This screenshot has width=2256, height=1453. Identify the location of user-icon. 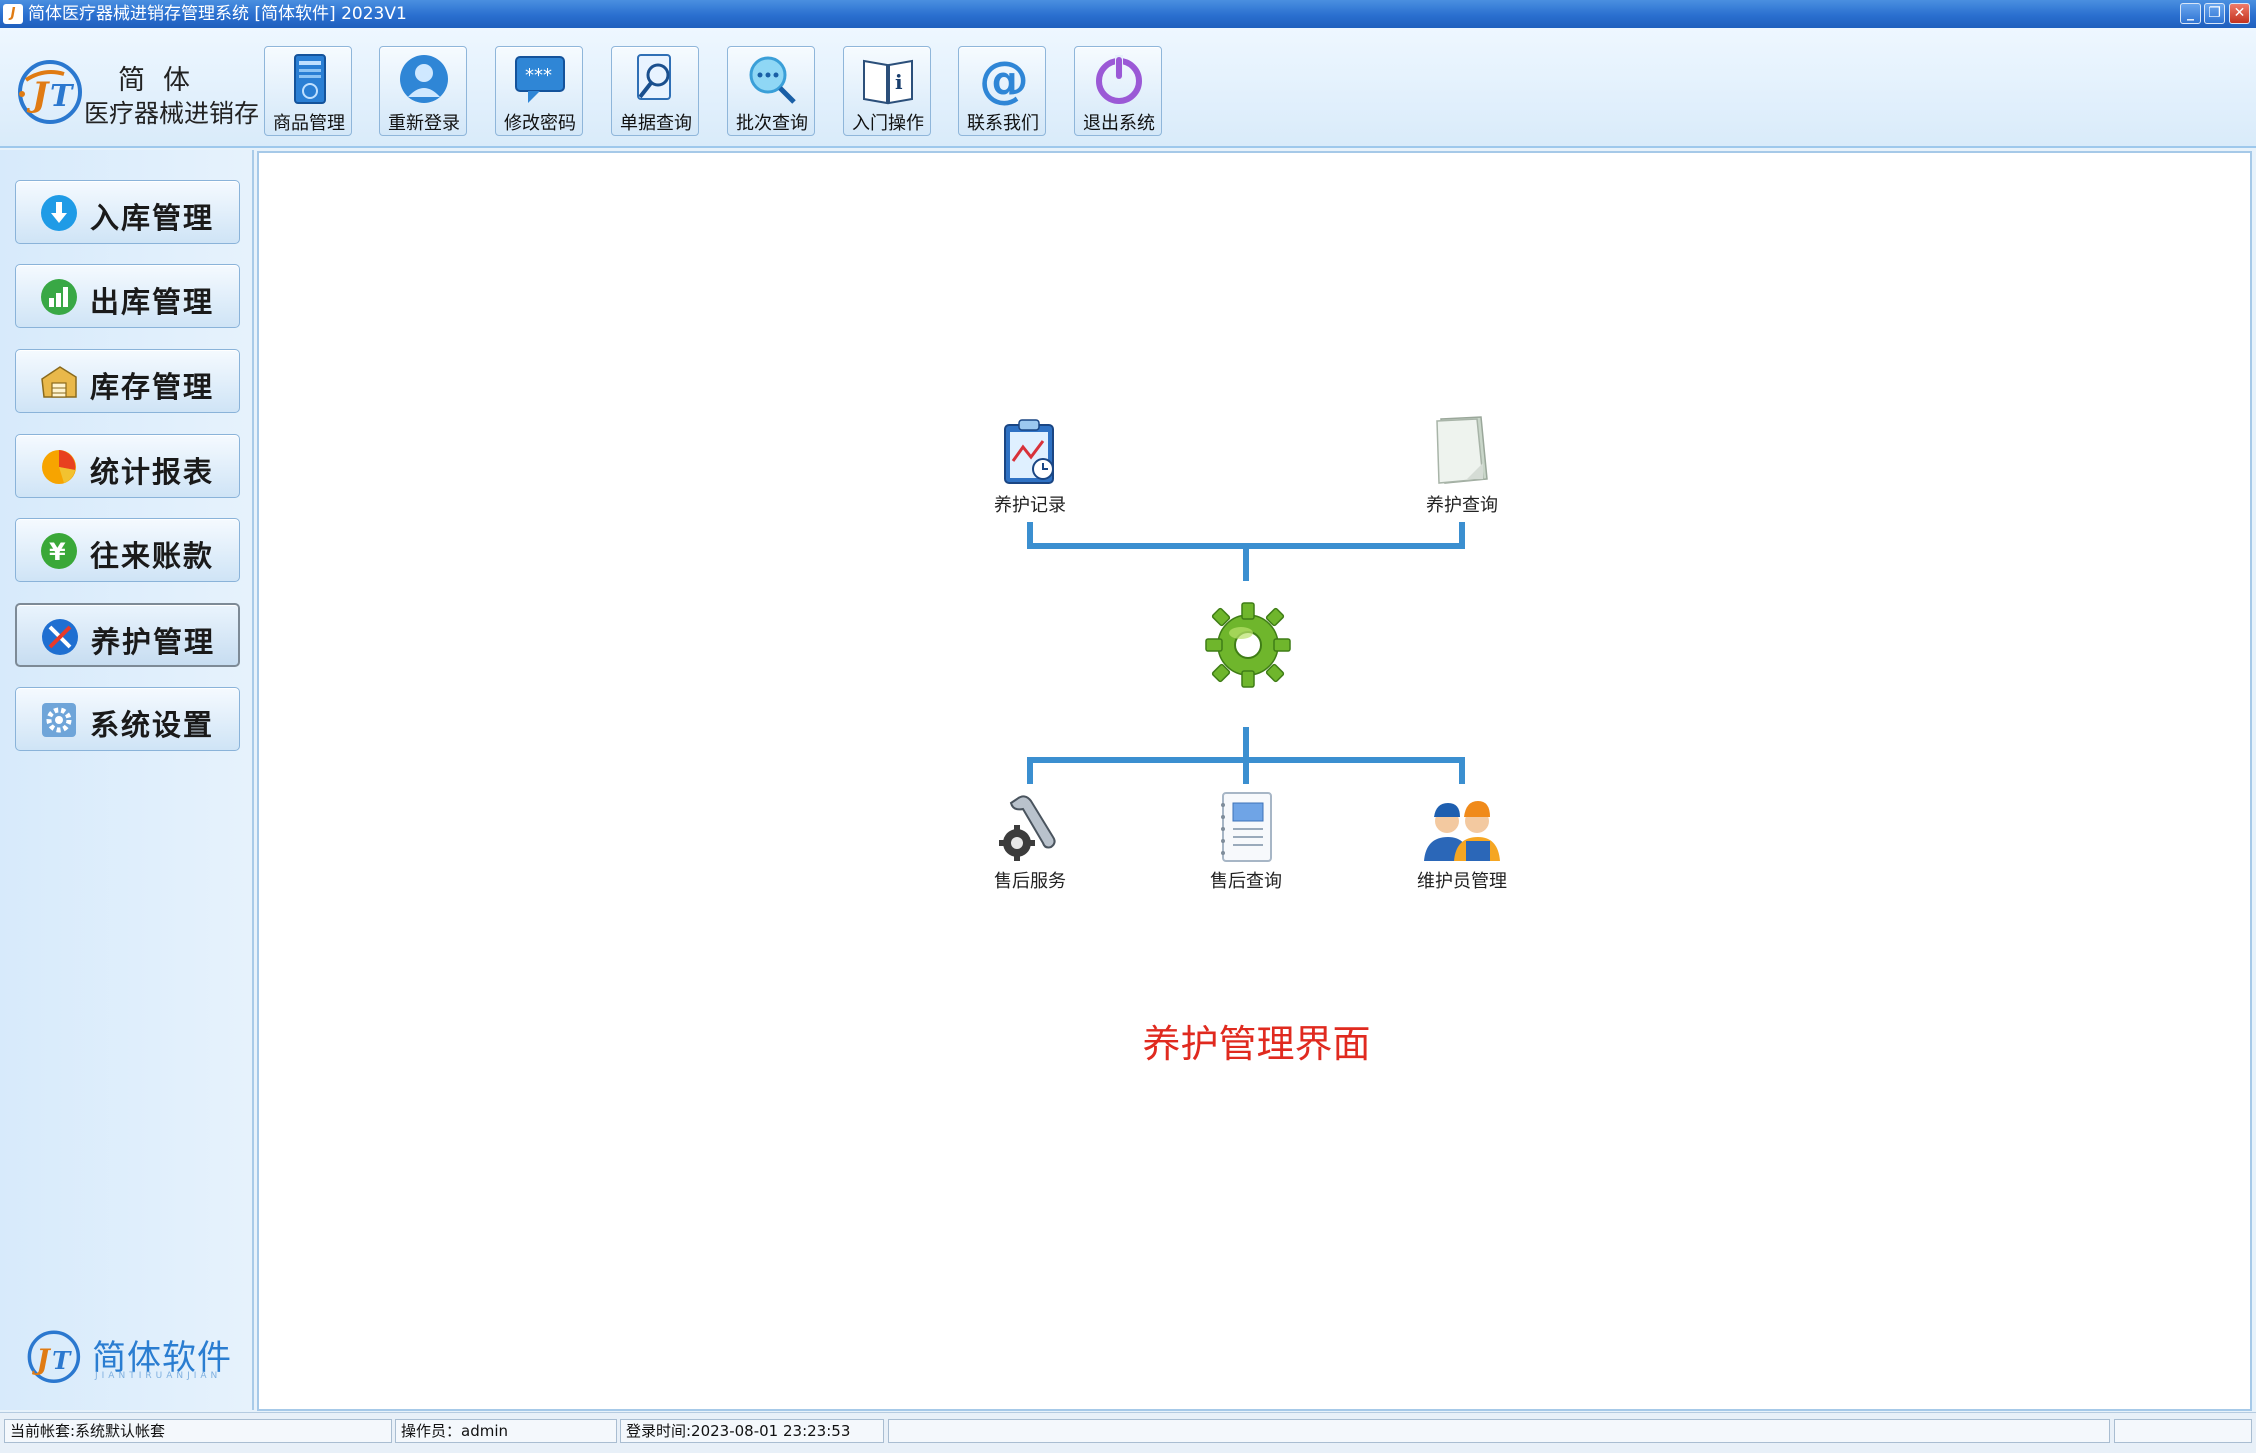
(424, 79).